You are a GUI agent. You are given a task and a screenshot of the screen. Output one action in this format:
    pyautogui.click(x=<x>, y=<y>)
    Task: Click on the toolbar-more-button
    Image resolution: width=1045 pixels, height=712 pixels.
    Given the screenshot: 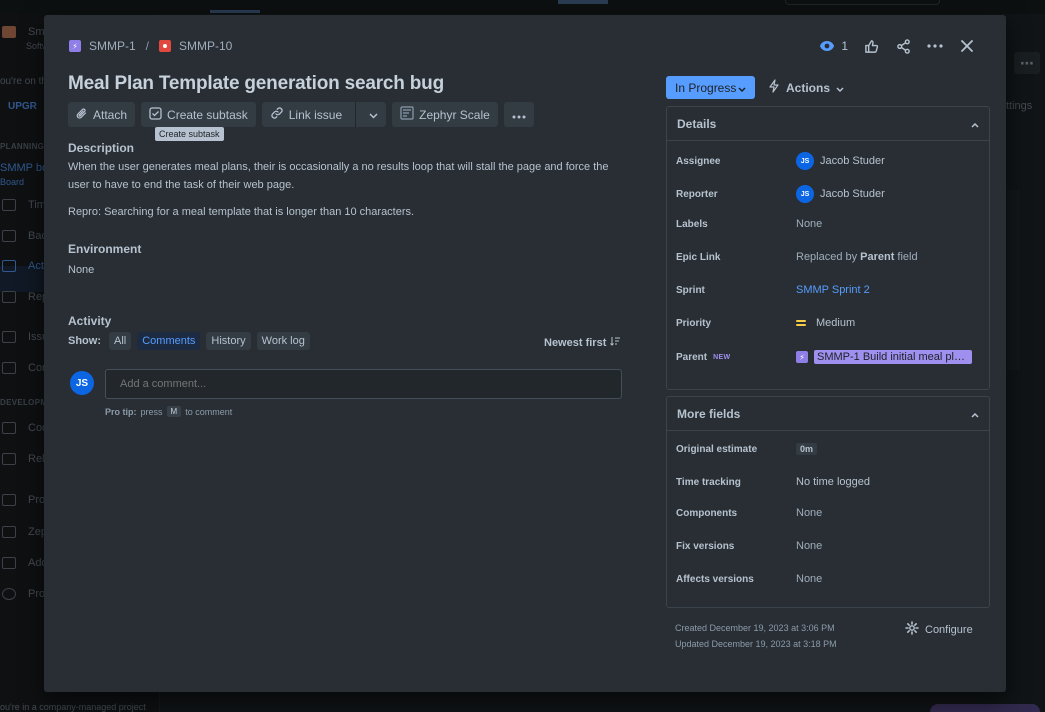 What is the action you would take?
    pyautogui.click(x=518, y=114)
    